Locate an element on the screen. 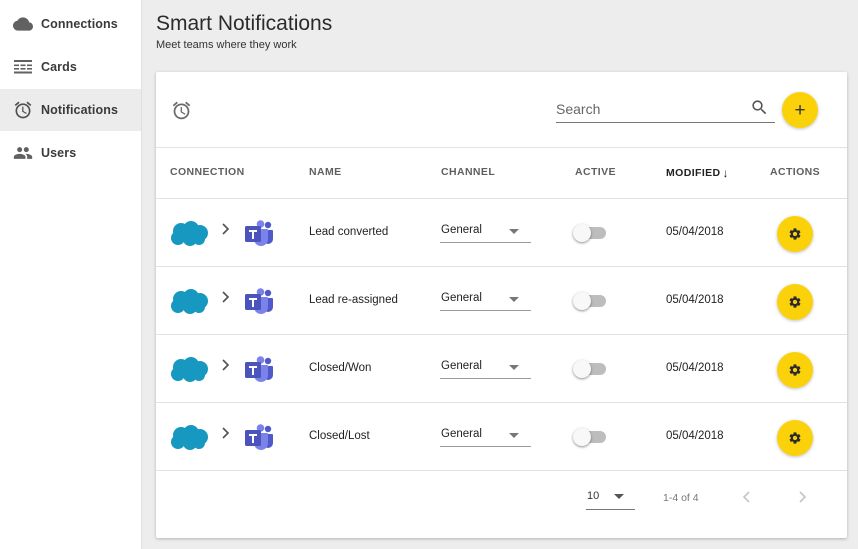 This screenshot has width=858, height=549. column-header-name: NAME is located at coordinates (325, 172).